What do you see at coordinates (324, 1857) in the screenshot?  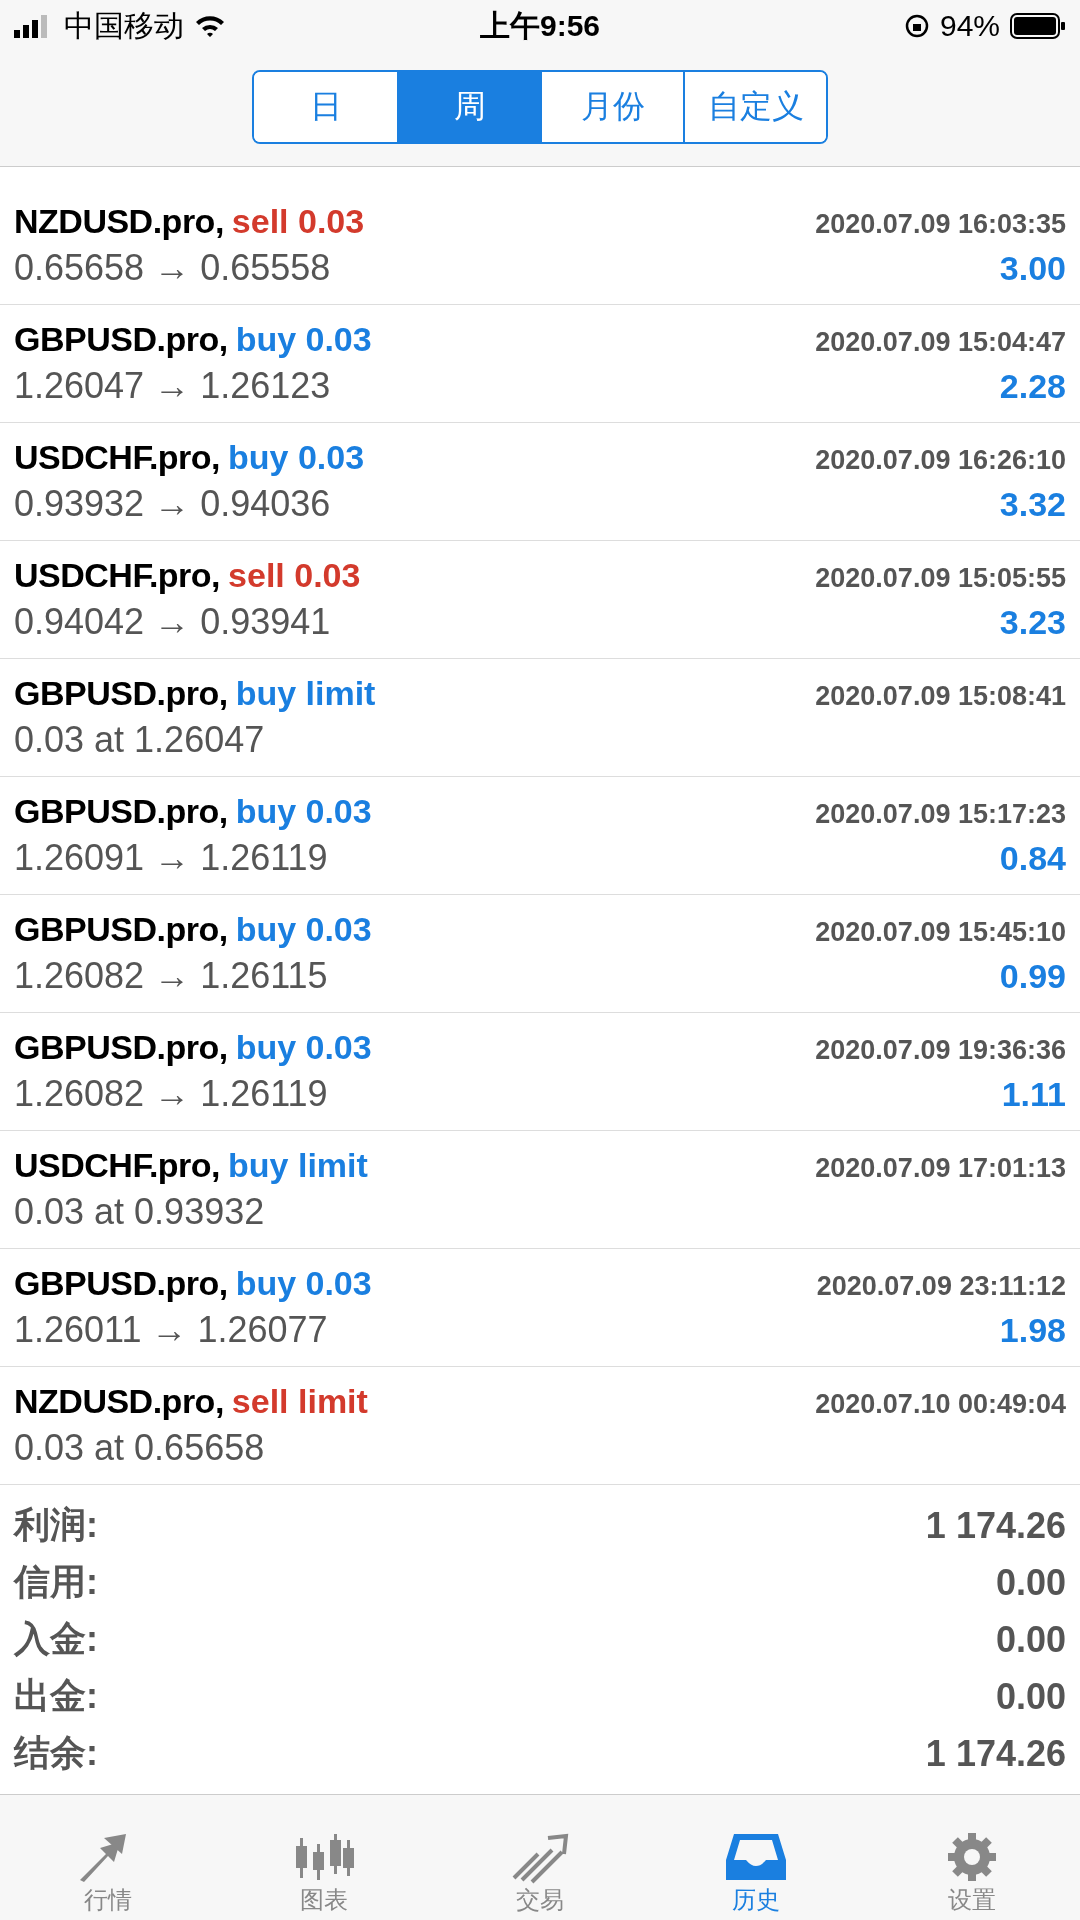 I see `tab-bar-item: 图表` at bounding box center [324, 1857].